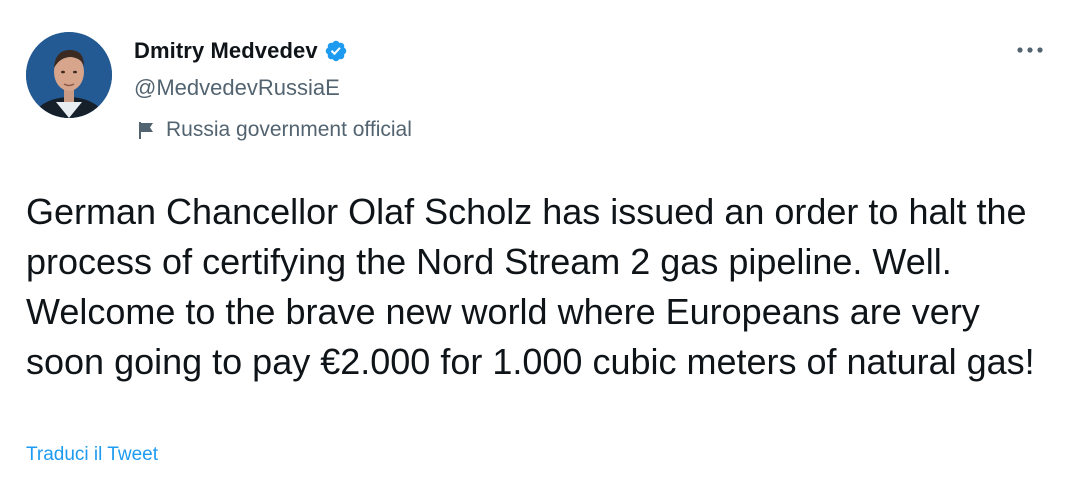  I want to click on verified-badge-icon, so click(336, 51).